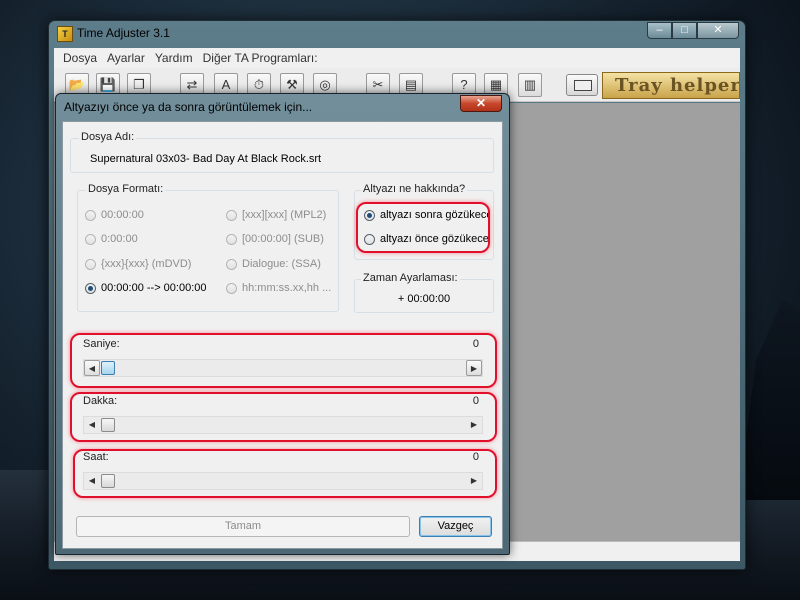 Image resolution: width=800 pixels, height=600 pixels. What do you see at coordinates (283, 239) in the screenshot?
I see `format-option-label: [00:00:00] (SUB)` at bounding box center [283, 239].